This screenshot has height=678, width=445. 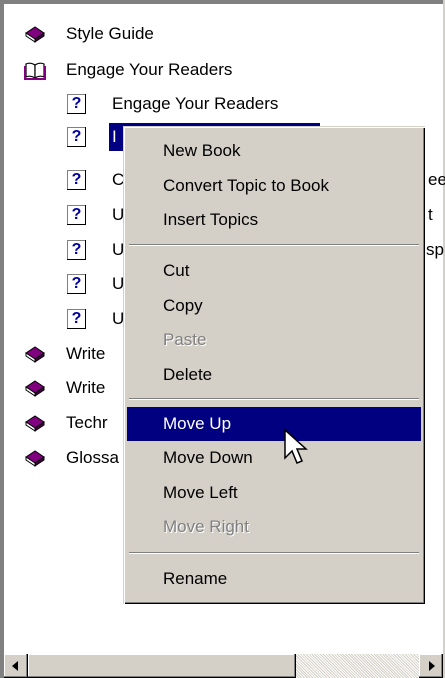 What do you see at coordinates (185, 339) in the screenshot?
I see `menu-item-label: Paste` at bounding box center [185, 339].